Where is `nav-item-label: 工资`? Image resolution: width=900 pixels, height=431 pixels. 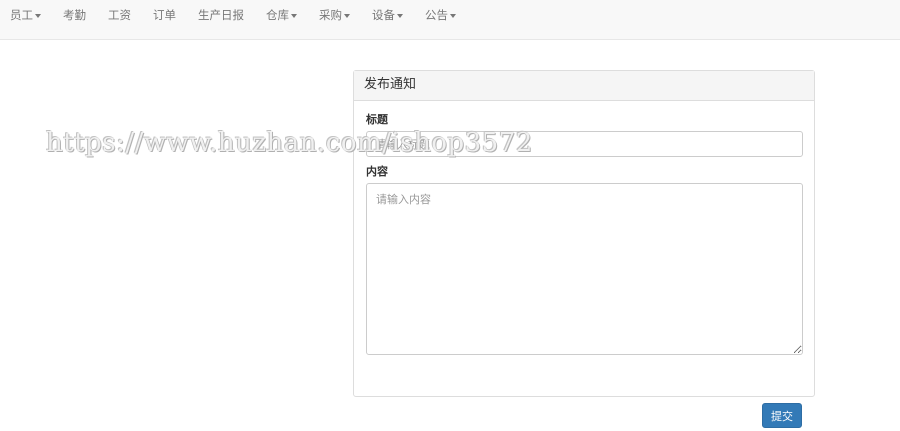 nav-item-label: 工资 is located at coordinates (119, 15).